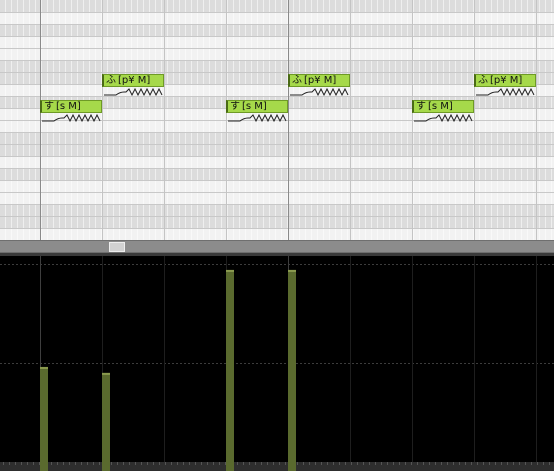  What do you see at coordinates (277, 246) in the screenshot?
I see `horizontal-scrollbar` at bounding box center [277, 246].